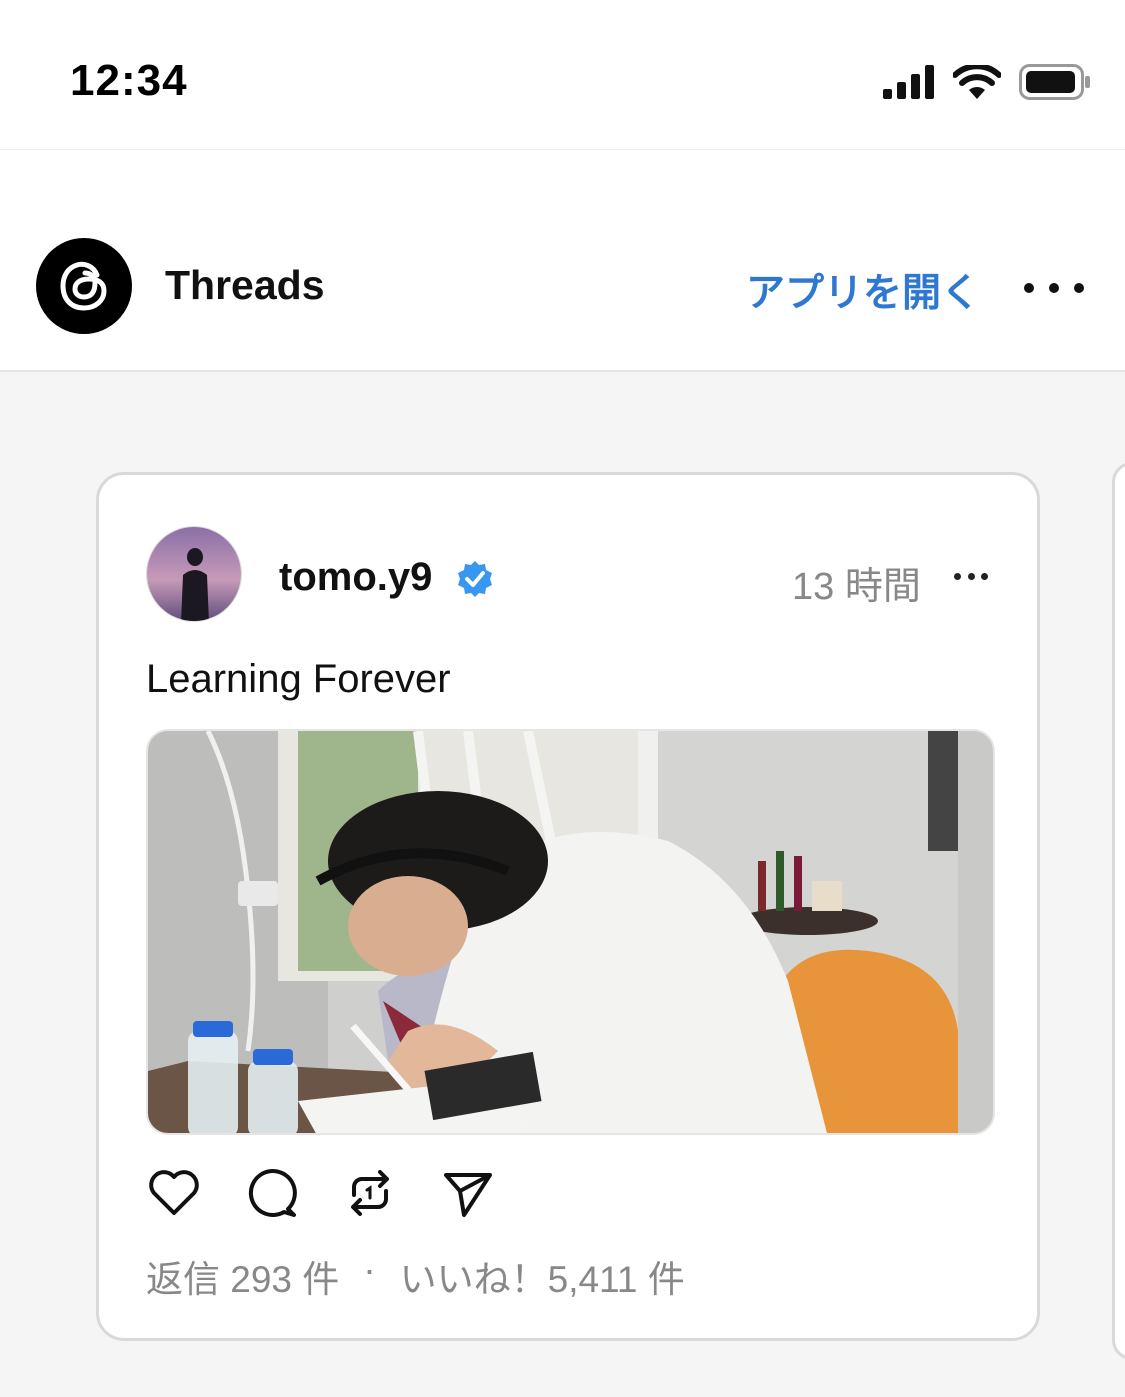  Describe the element at coordinates (542, 1276) in the screenshot. I see `like-count: いいね！5,411 件` at that location.